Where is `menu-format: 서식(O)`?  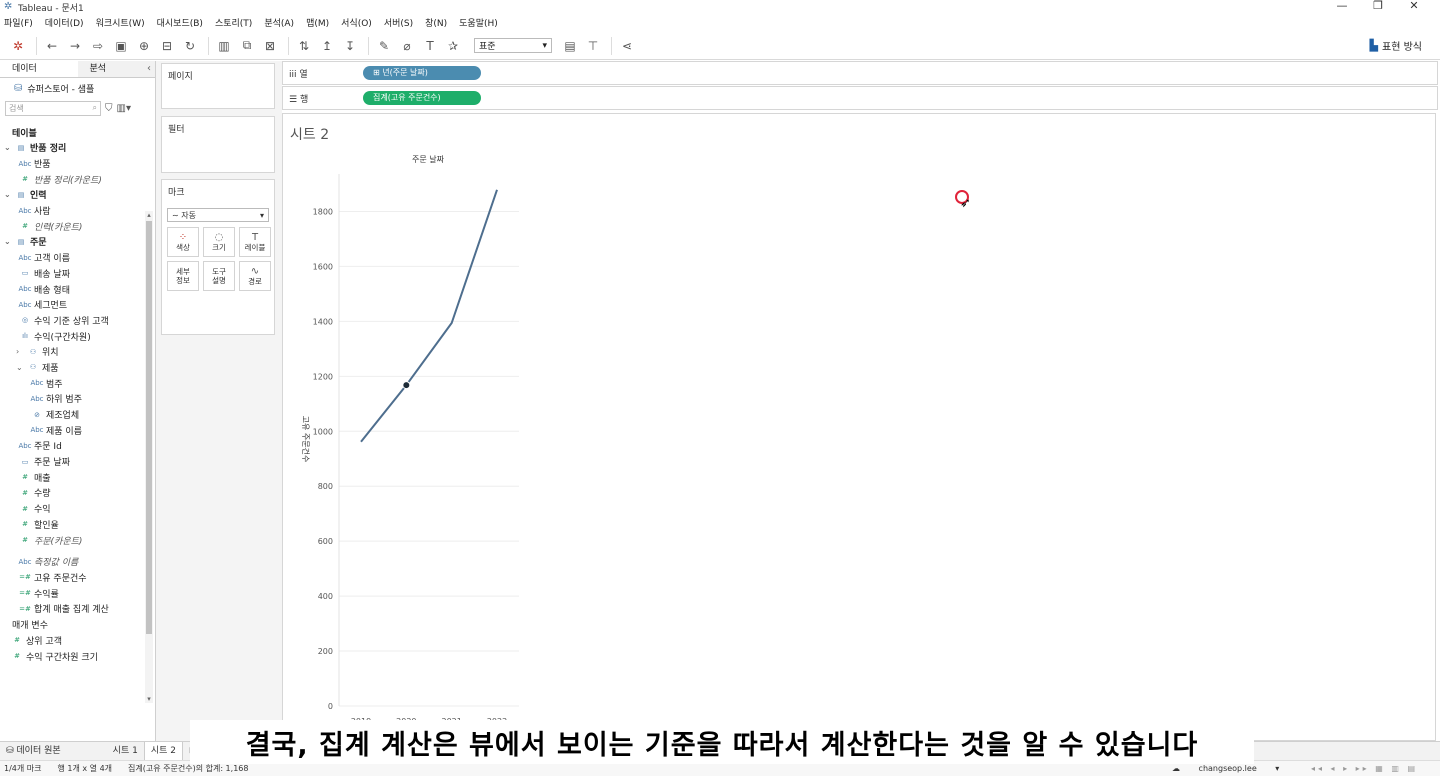
menu-format: 서식(O) is located at coordinates (356, 22).